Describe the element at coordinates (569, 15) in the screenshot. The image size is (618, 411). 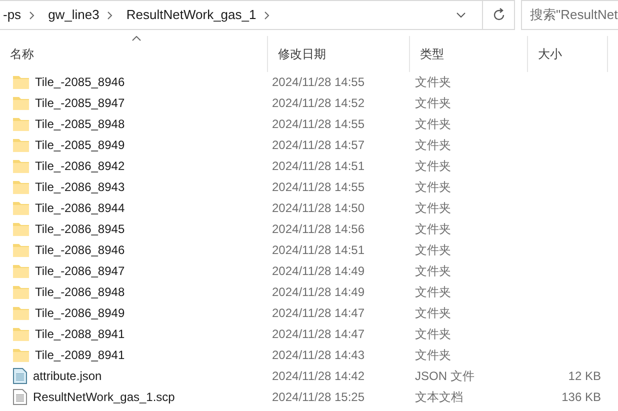
I see `search-field: 搜索"ResultNet` at that location.